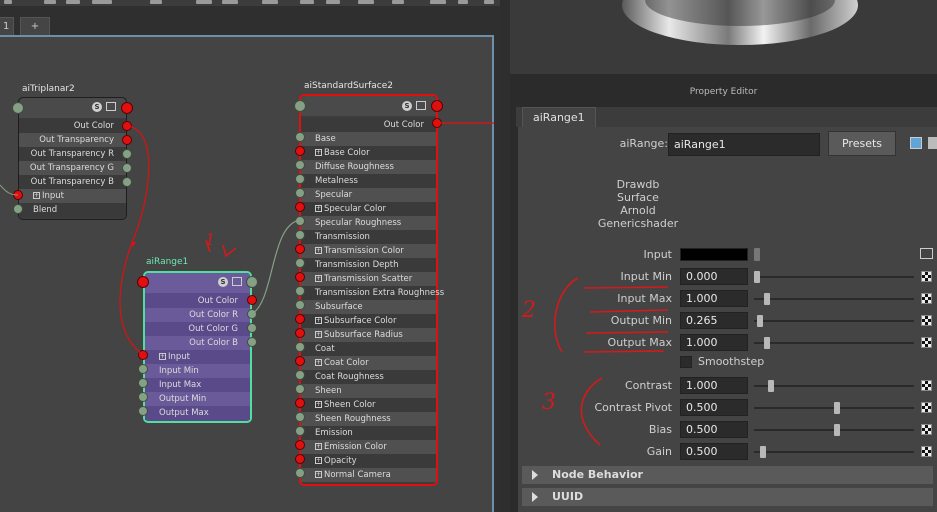 The height and width of the screenshot is (512, 937). Describe the element at coordinates (834, 452) in the screenshot. I see `gain-slider-track` at that location.